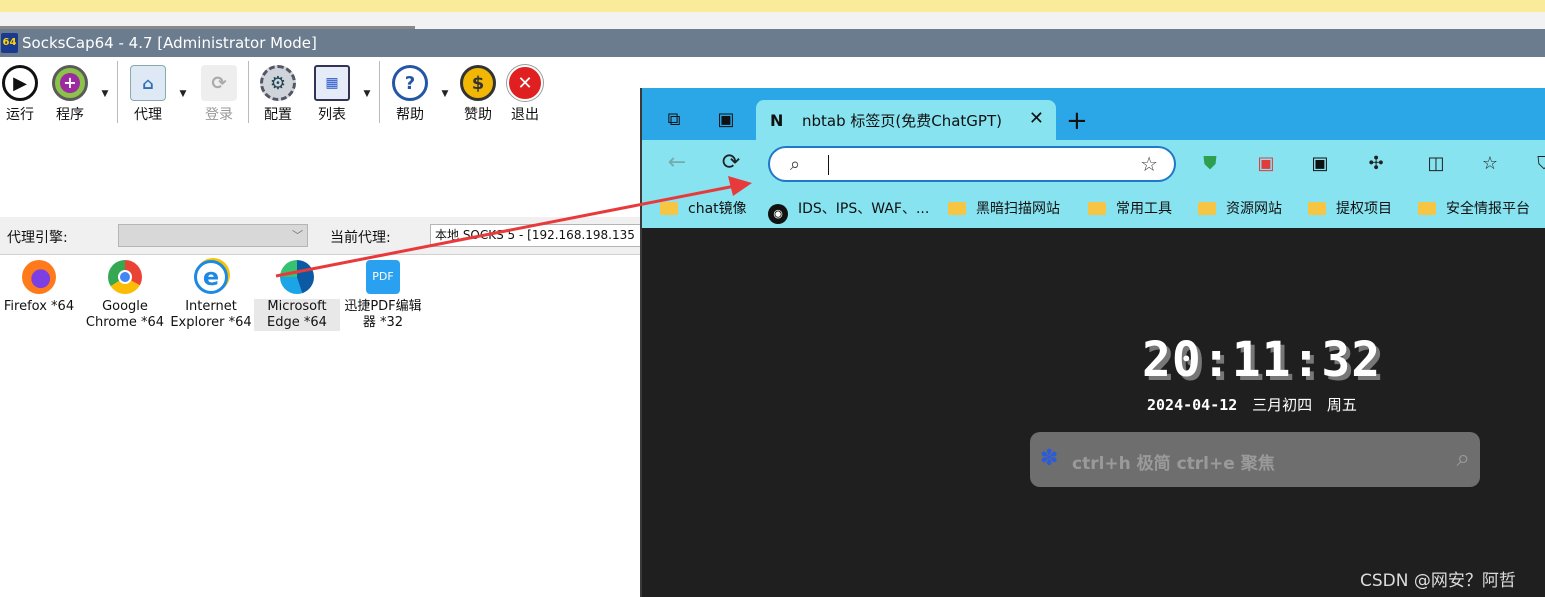  I want to click on bookmark-folder: 资源网站, so click(1240, 208).